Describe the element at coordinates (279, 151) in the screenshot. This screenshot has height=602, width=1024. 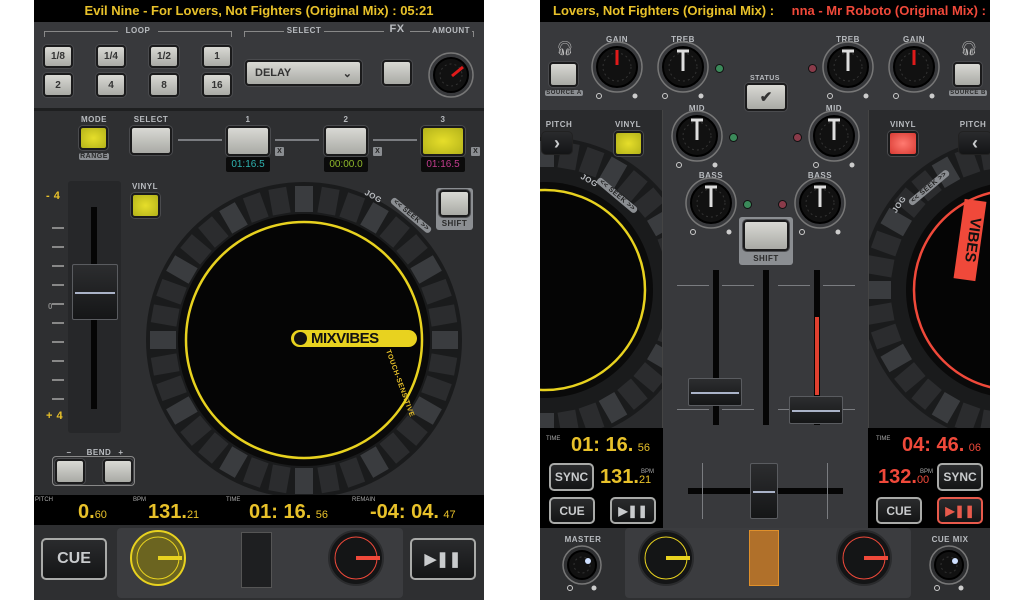
I see `cue-point-1-clear: X` at that location.